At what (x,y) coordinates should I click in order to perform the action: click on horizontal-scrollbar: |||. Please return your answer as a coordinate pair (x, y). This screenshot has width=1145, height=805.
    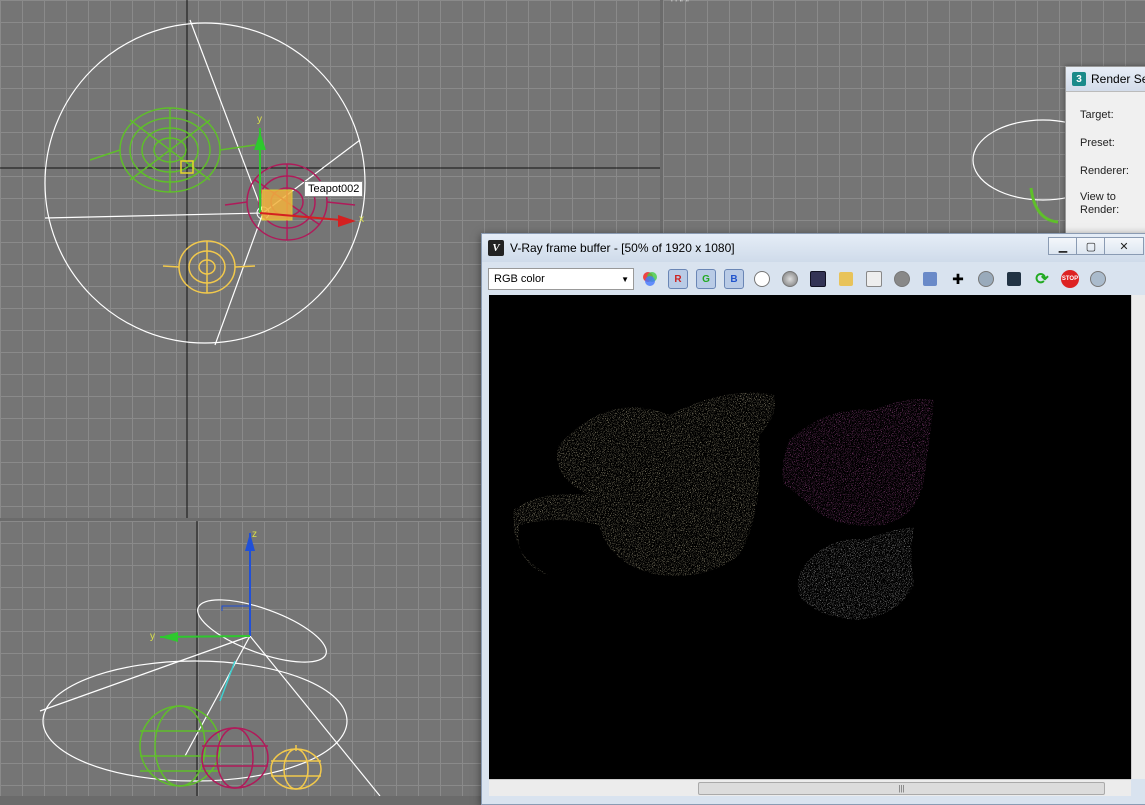
    Looking at the image, I should click on (810, 787).